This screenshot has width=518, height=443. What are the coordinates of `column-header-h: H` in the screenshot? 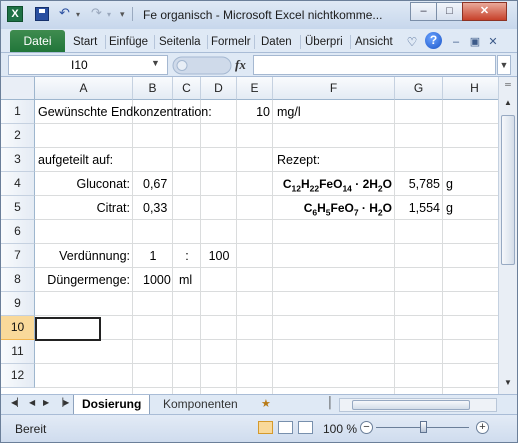 It's located at (470, 88).